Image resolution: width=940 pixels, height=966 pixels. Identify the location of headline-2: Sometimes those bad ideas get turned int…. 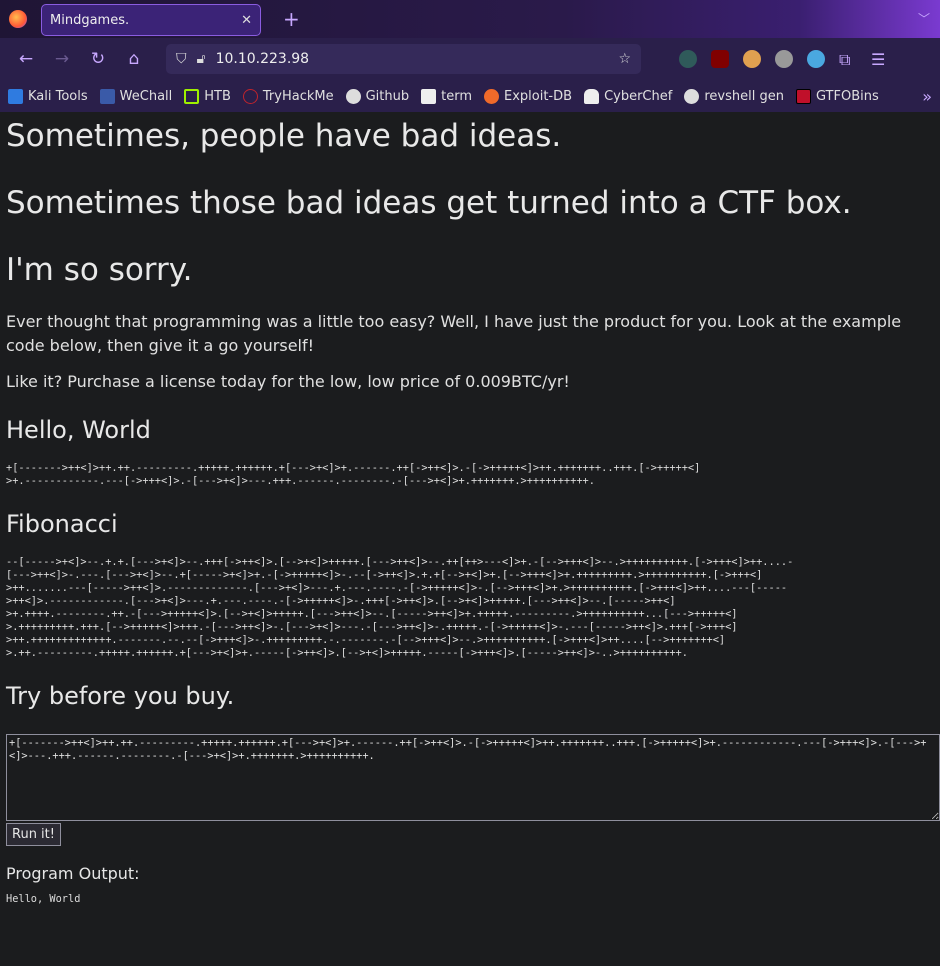
(429, 203).